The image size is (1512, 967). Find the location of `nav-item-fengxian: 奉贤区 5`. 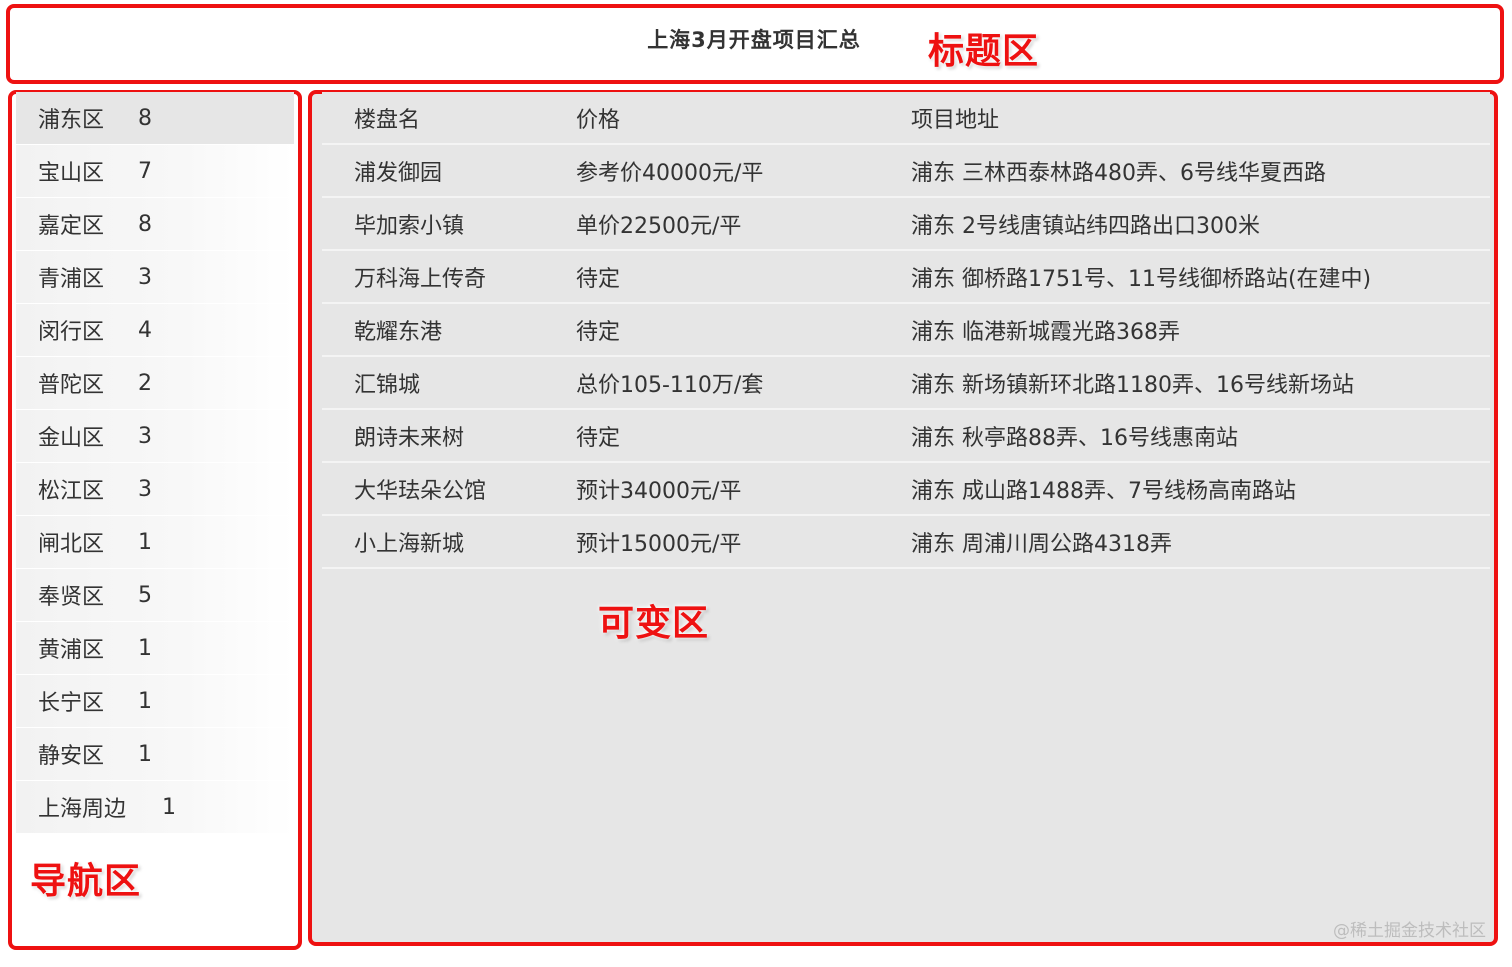

nav-item-fengxian: 奉贤区 5 is located at coordinates (155, 595).